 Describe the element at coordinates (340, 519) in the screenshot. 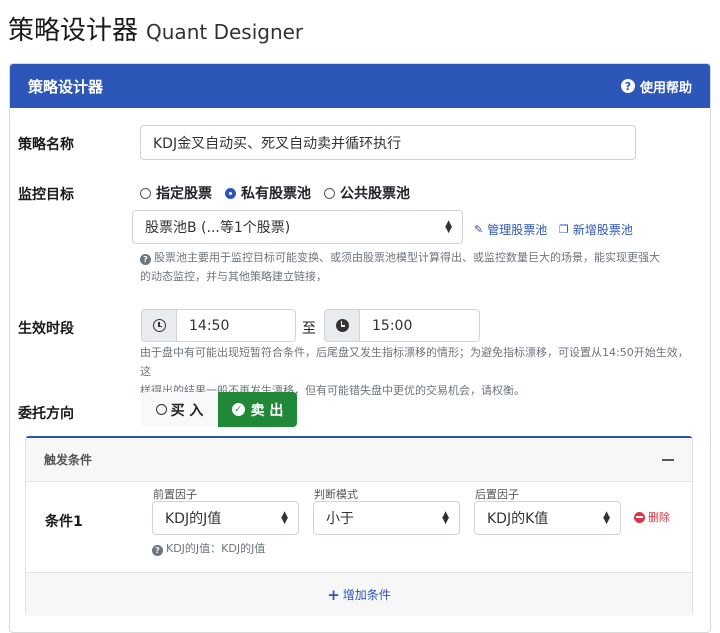

I see `mode-value: 小于` at that location.